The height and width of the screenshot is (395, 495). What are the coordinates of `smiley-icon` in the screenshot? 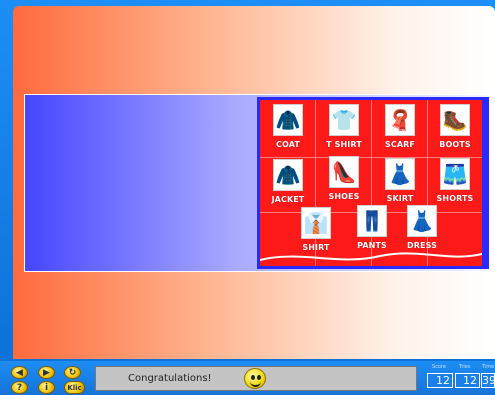 It's located at (255, 378).